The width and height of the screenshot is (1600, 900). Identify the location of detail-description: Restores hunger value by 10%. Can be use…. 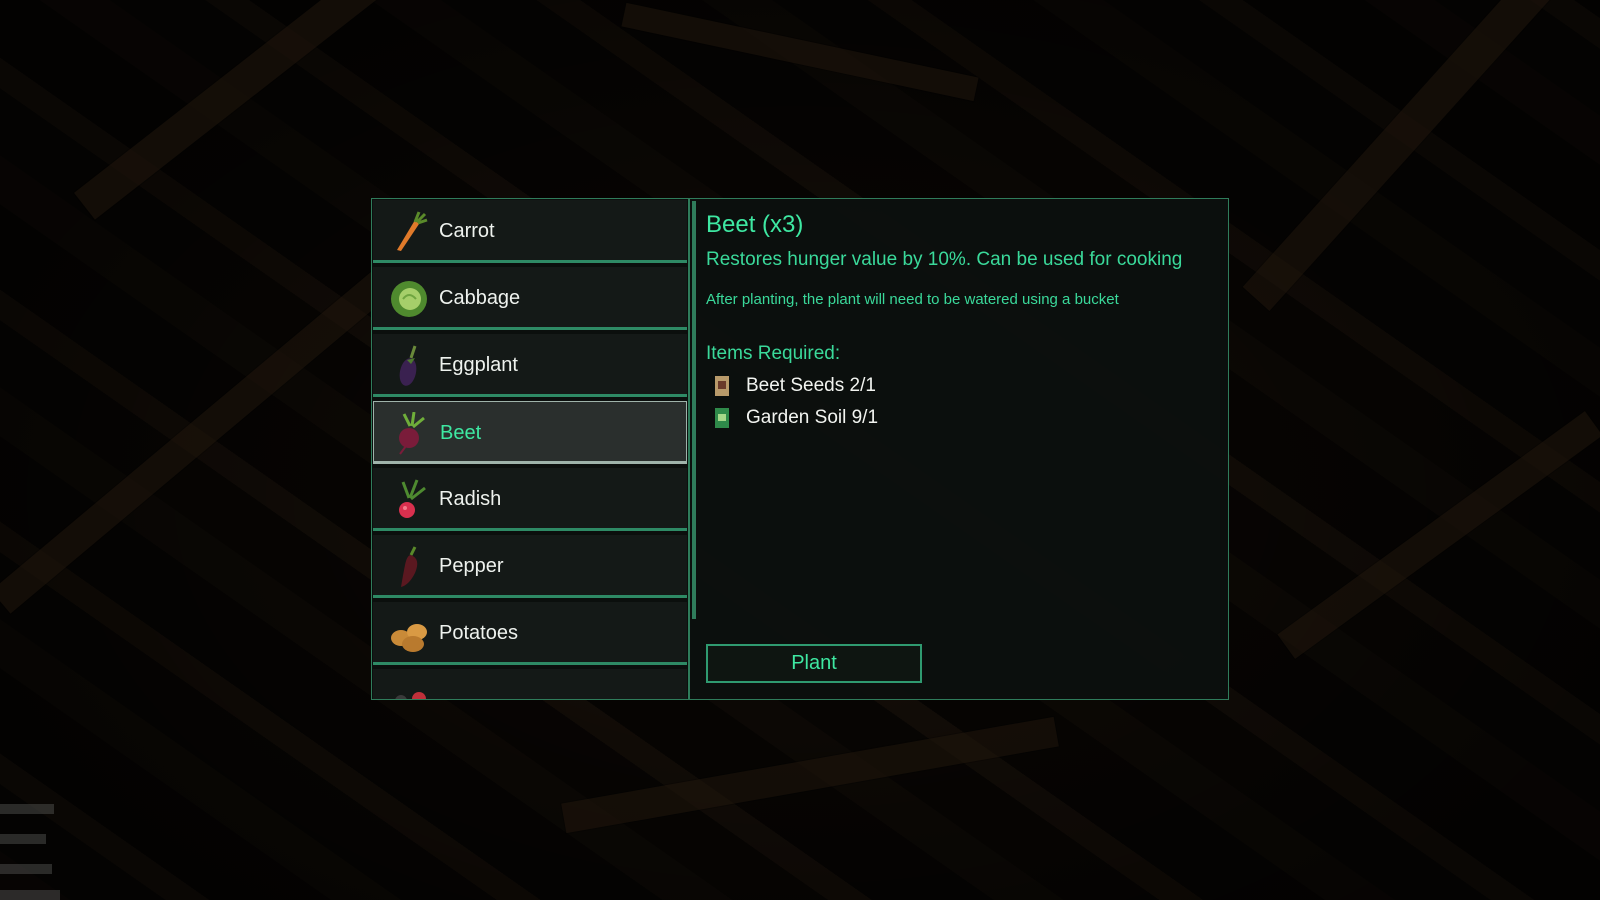
(944, 259).